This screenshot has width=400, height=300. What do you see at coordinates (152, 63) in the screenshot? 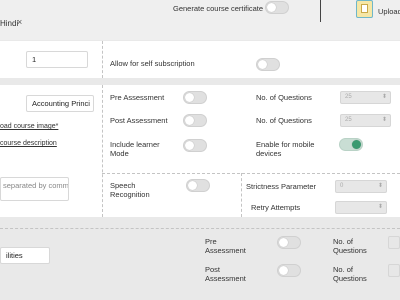
I see `self-subscription-label: Allow for self subscription` at bounding box center [152, 63].